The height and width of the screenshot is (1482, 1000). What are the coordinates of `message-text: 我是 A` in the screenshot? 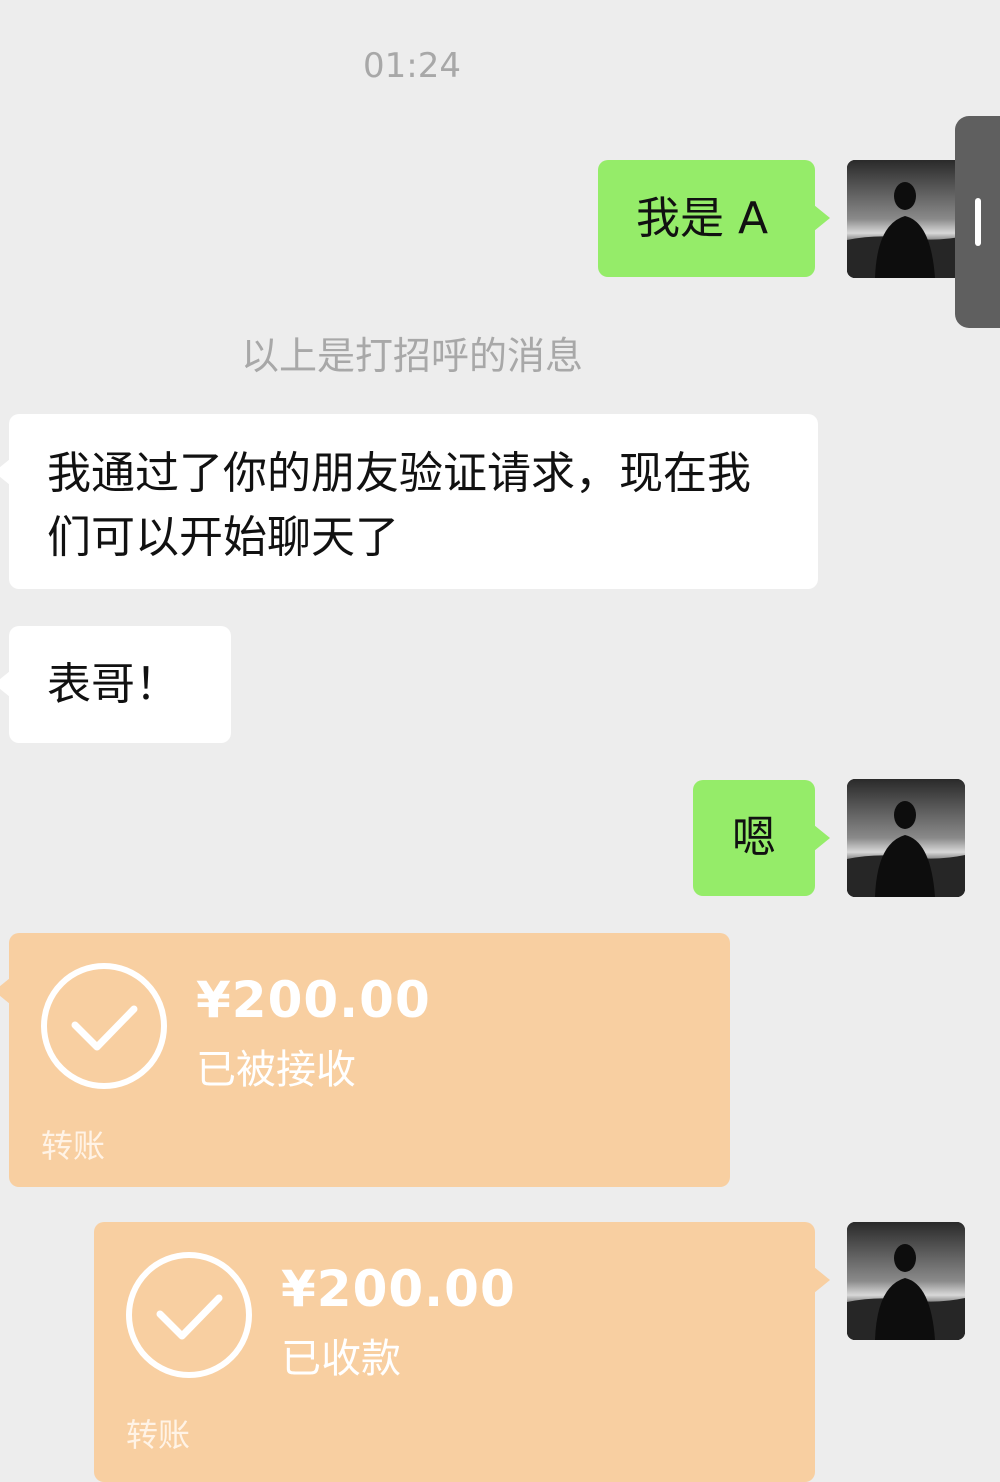 It's located at (702, 218).